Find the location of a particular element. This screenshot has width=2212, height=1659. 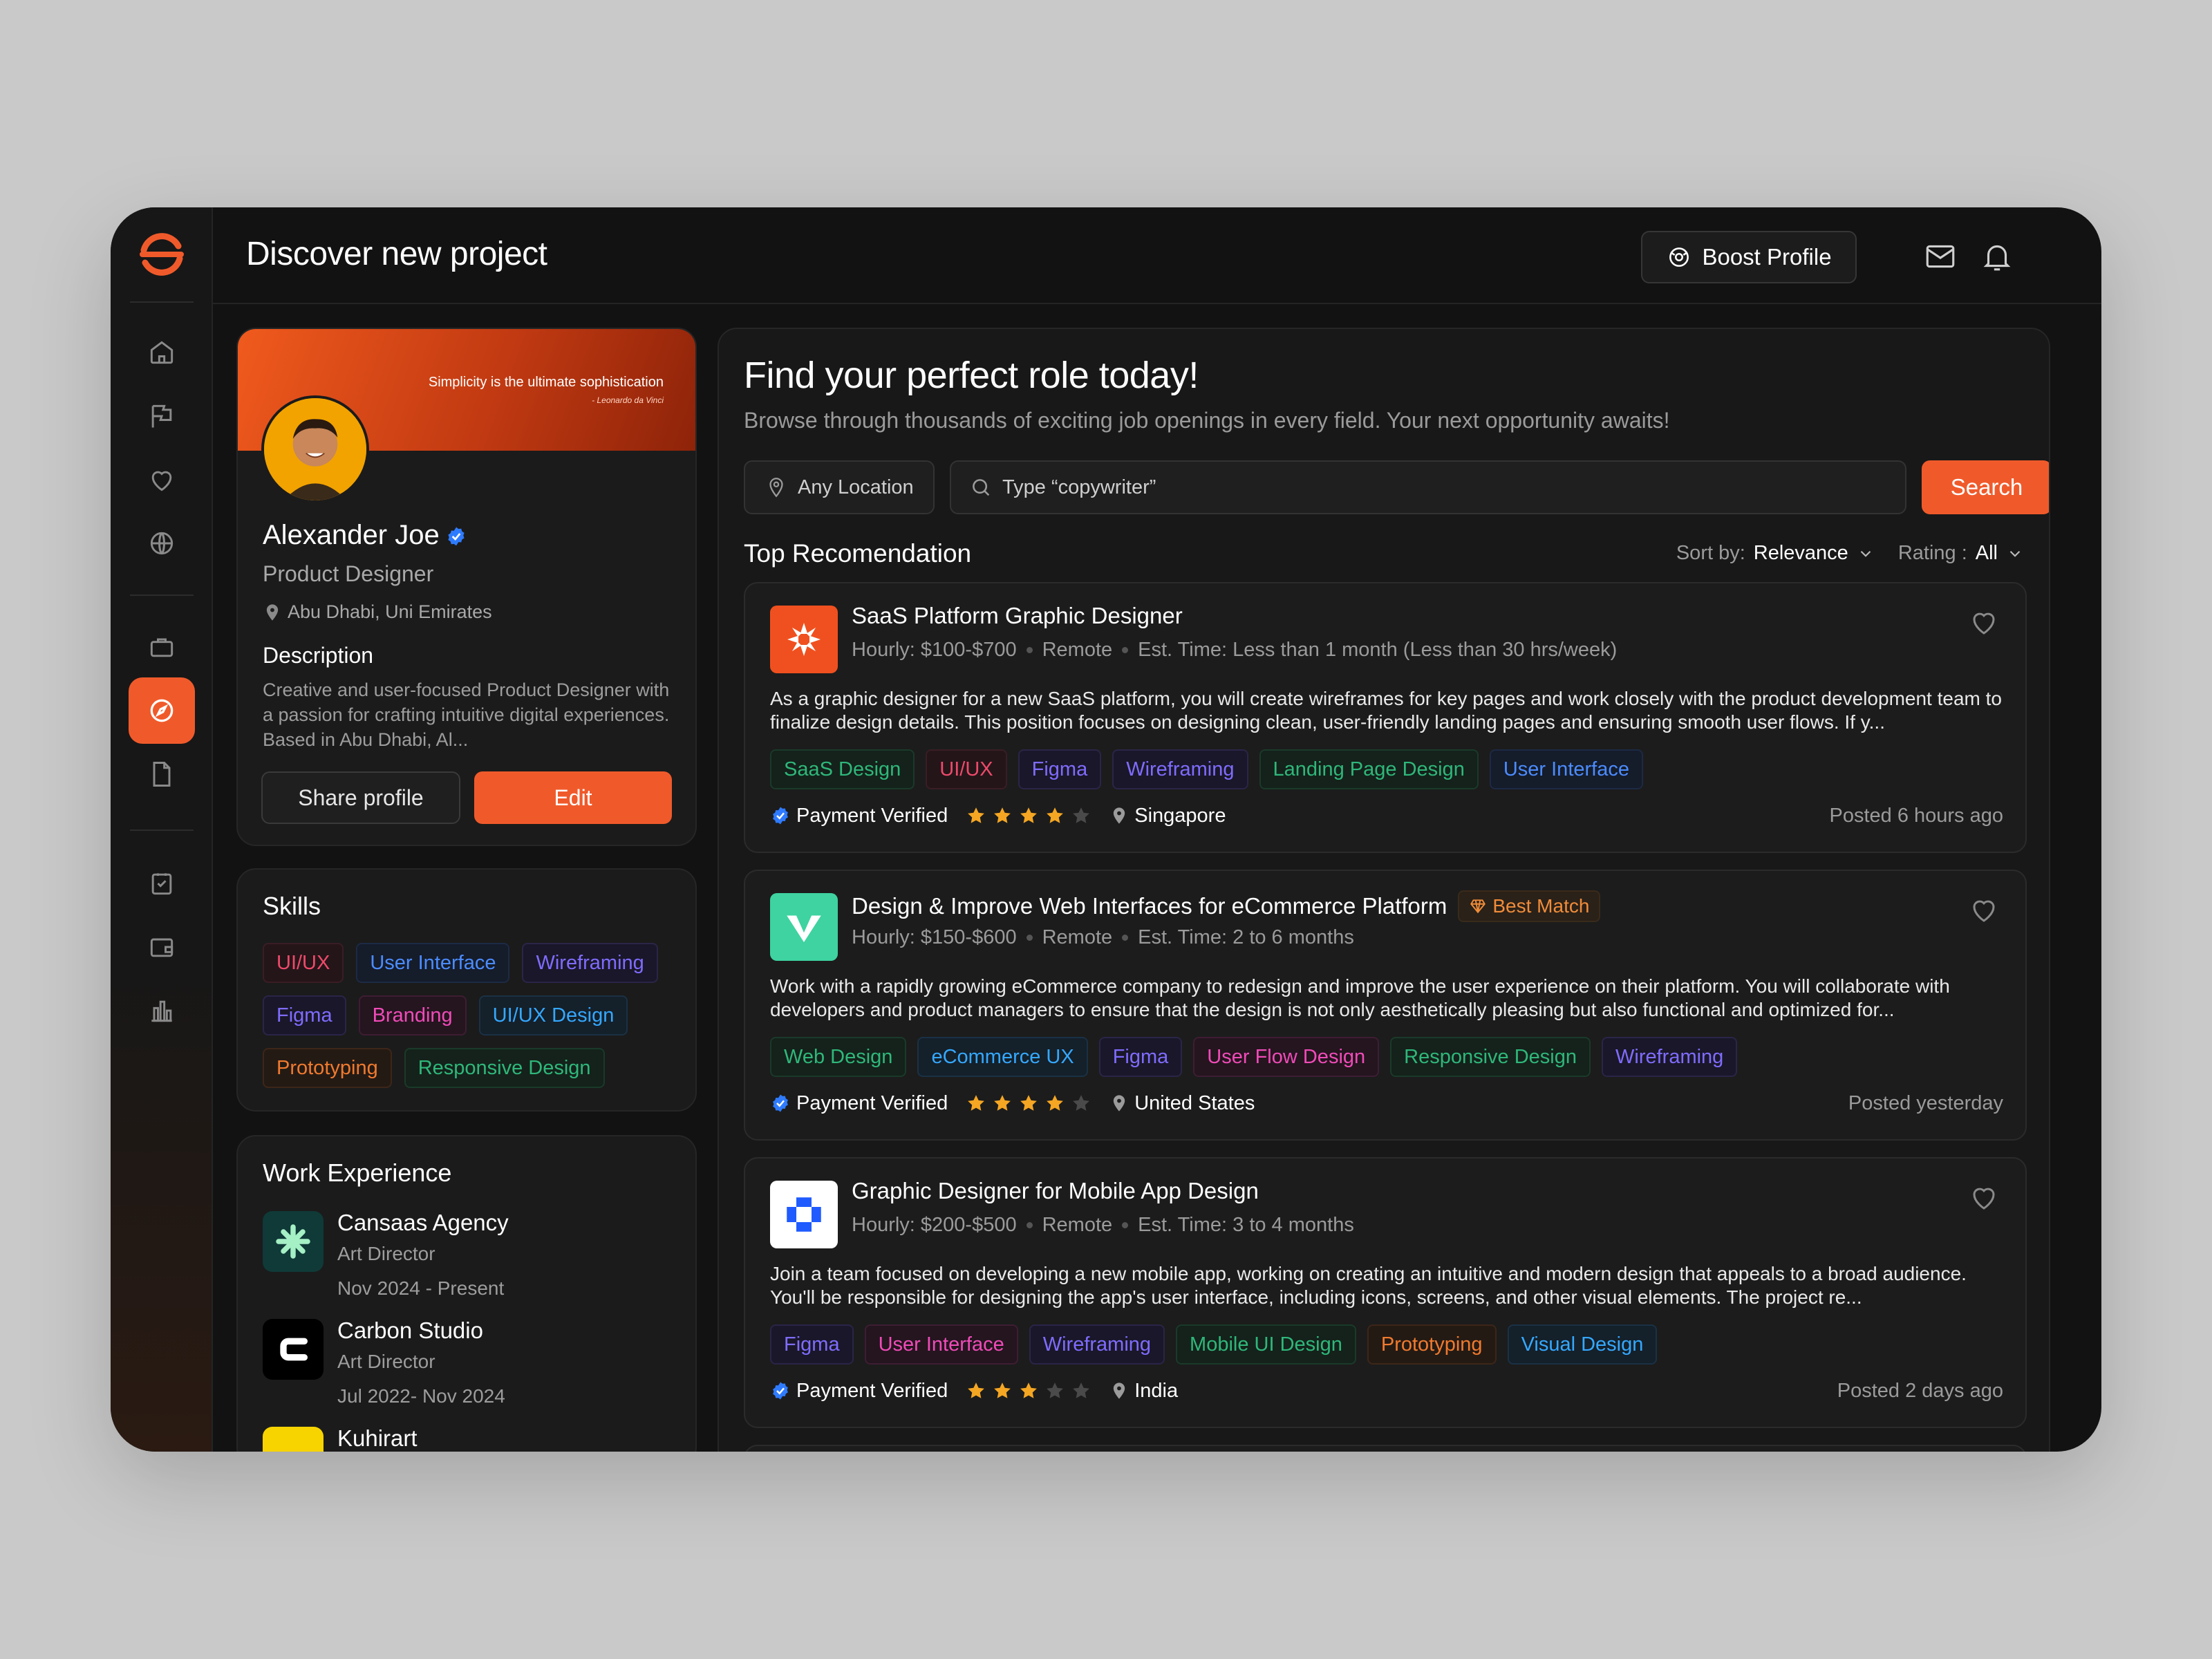

job-title: Graphic Designer for Mobile App Design is located at coordinates (1056, 1191).